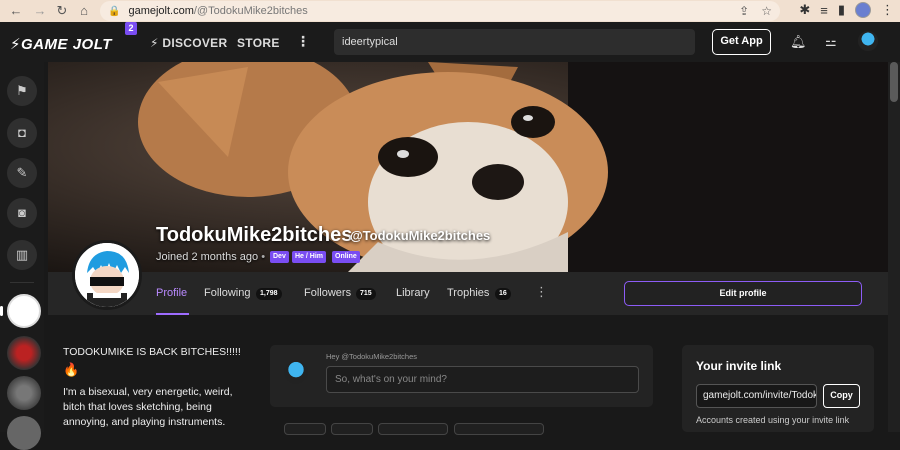 Image resolution: width=900 pixels, height=450 pixels. What do you see at coordinates (303, 41) in the screenshot?
I see `more-menu-icon: ⋮` at bounding box center [303, 41].